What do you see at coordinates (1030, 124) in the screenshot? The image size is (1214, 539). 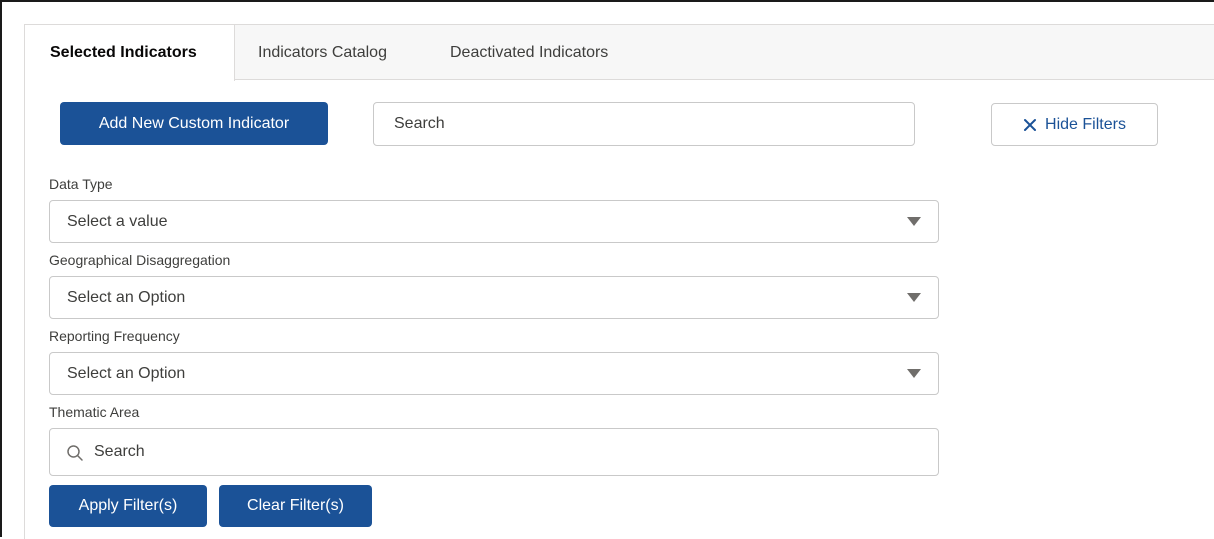 I see `close-icon` at bounding box center [1030, 124].